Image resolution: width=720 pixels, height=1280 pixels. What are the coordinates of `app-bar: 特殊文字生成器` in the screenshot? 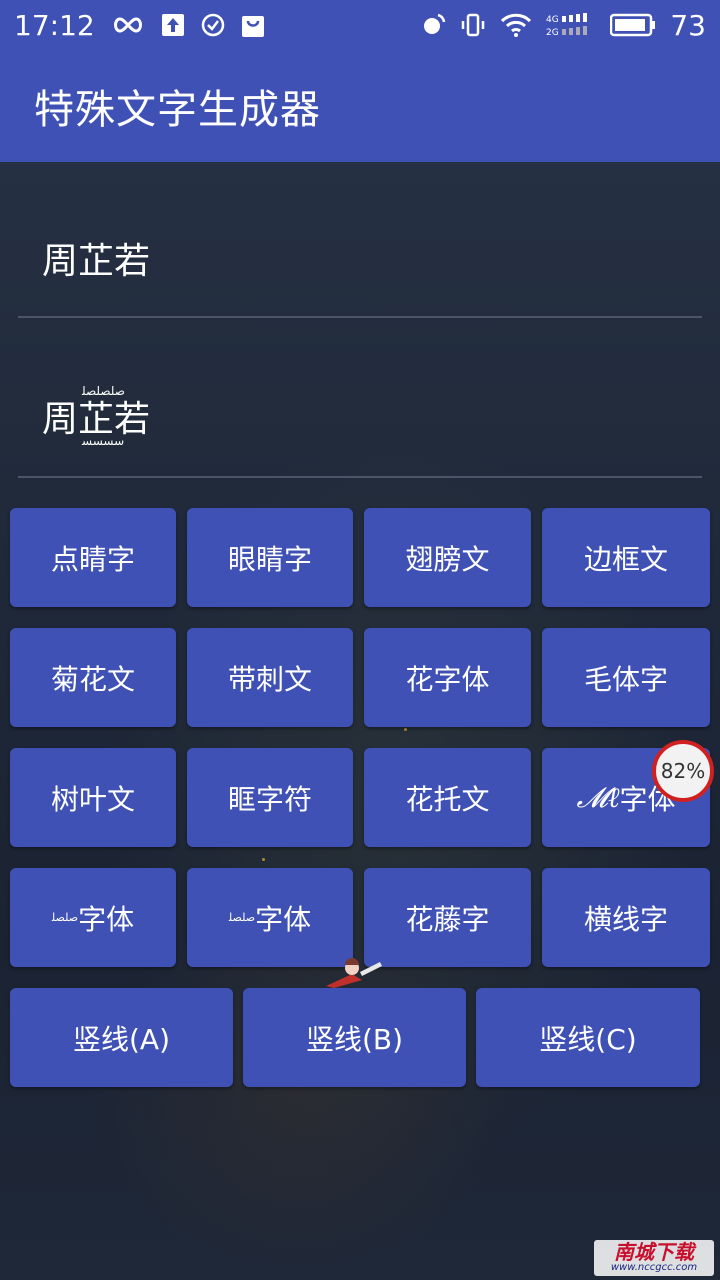 It's located at (360, 106).